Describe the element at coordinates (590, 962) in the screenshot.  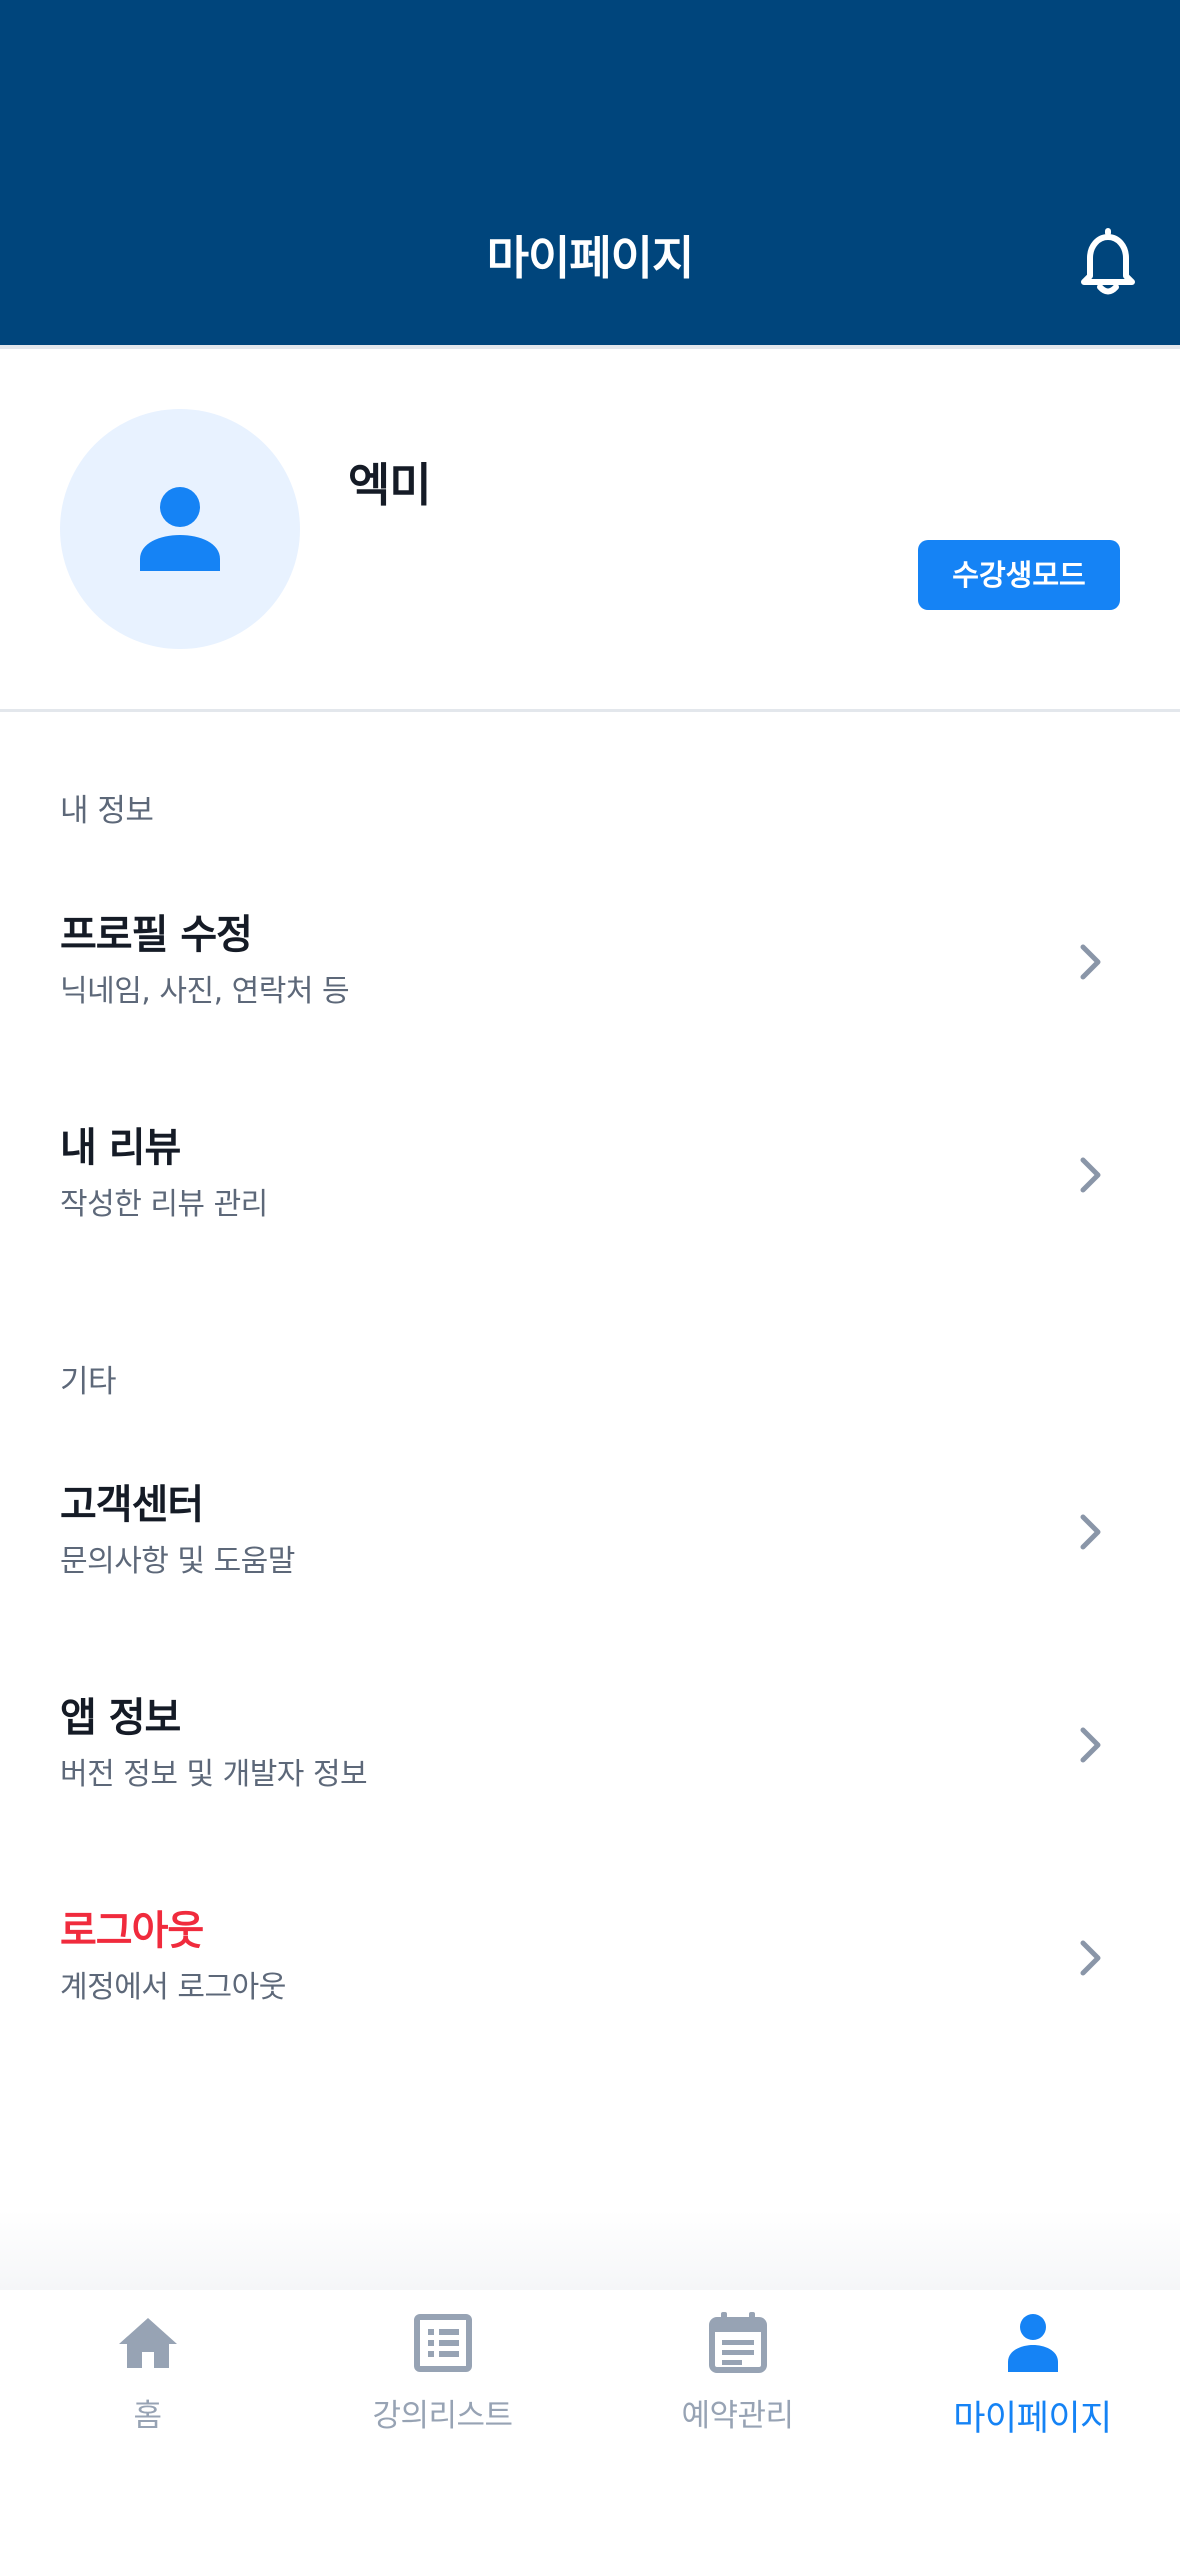
I see `menu-item-edit-profile: 프로필 수정 닉네임, 사진, 연락처 등` at that location.